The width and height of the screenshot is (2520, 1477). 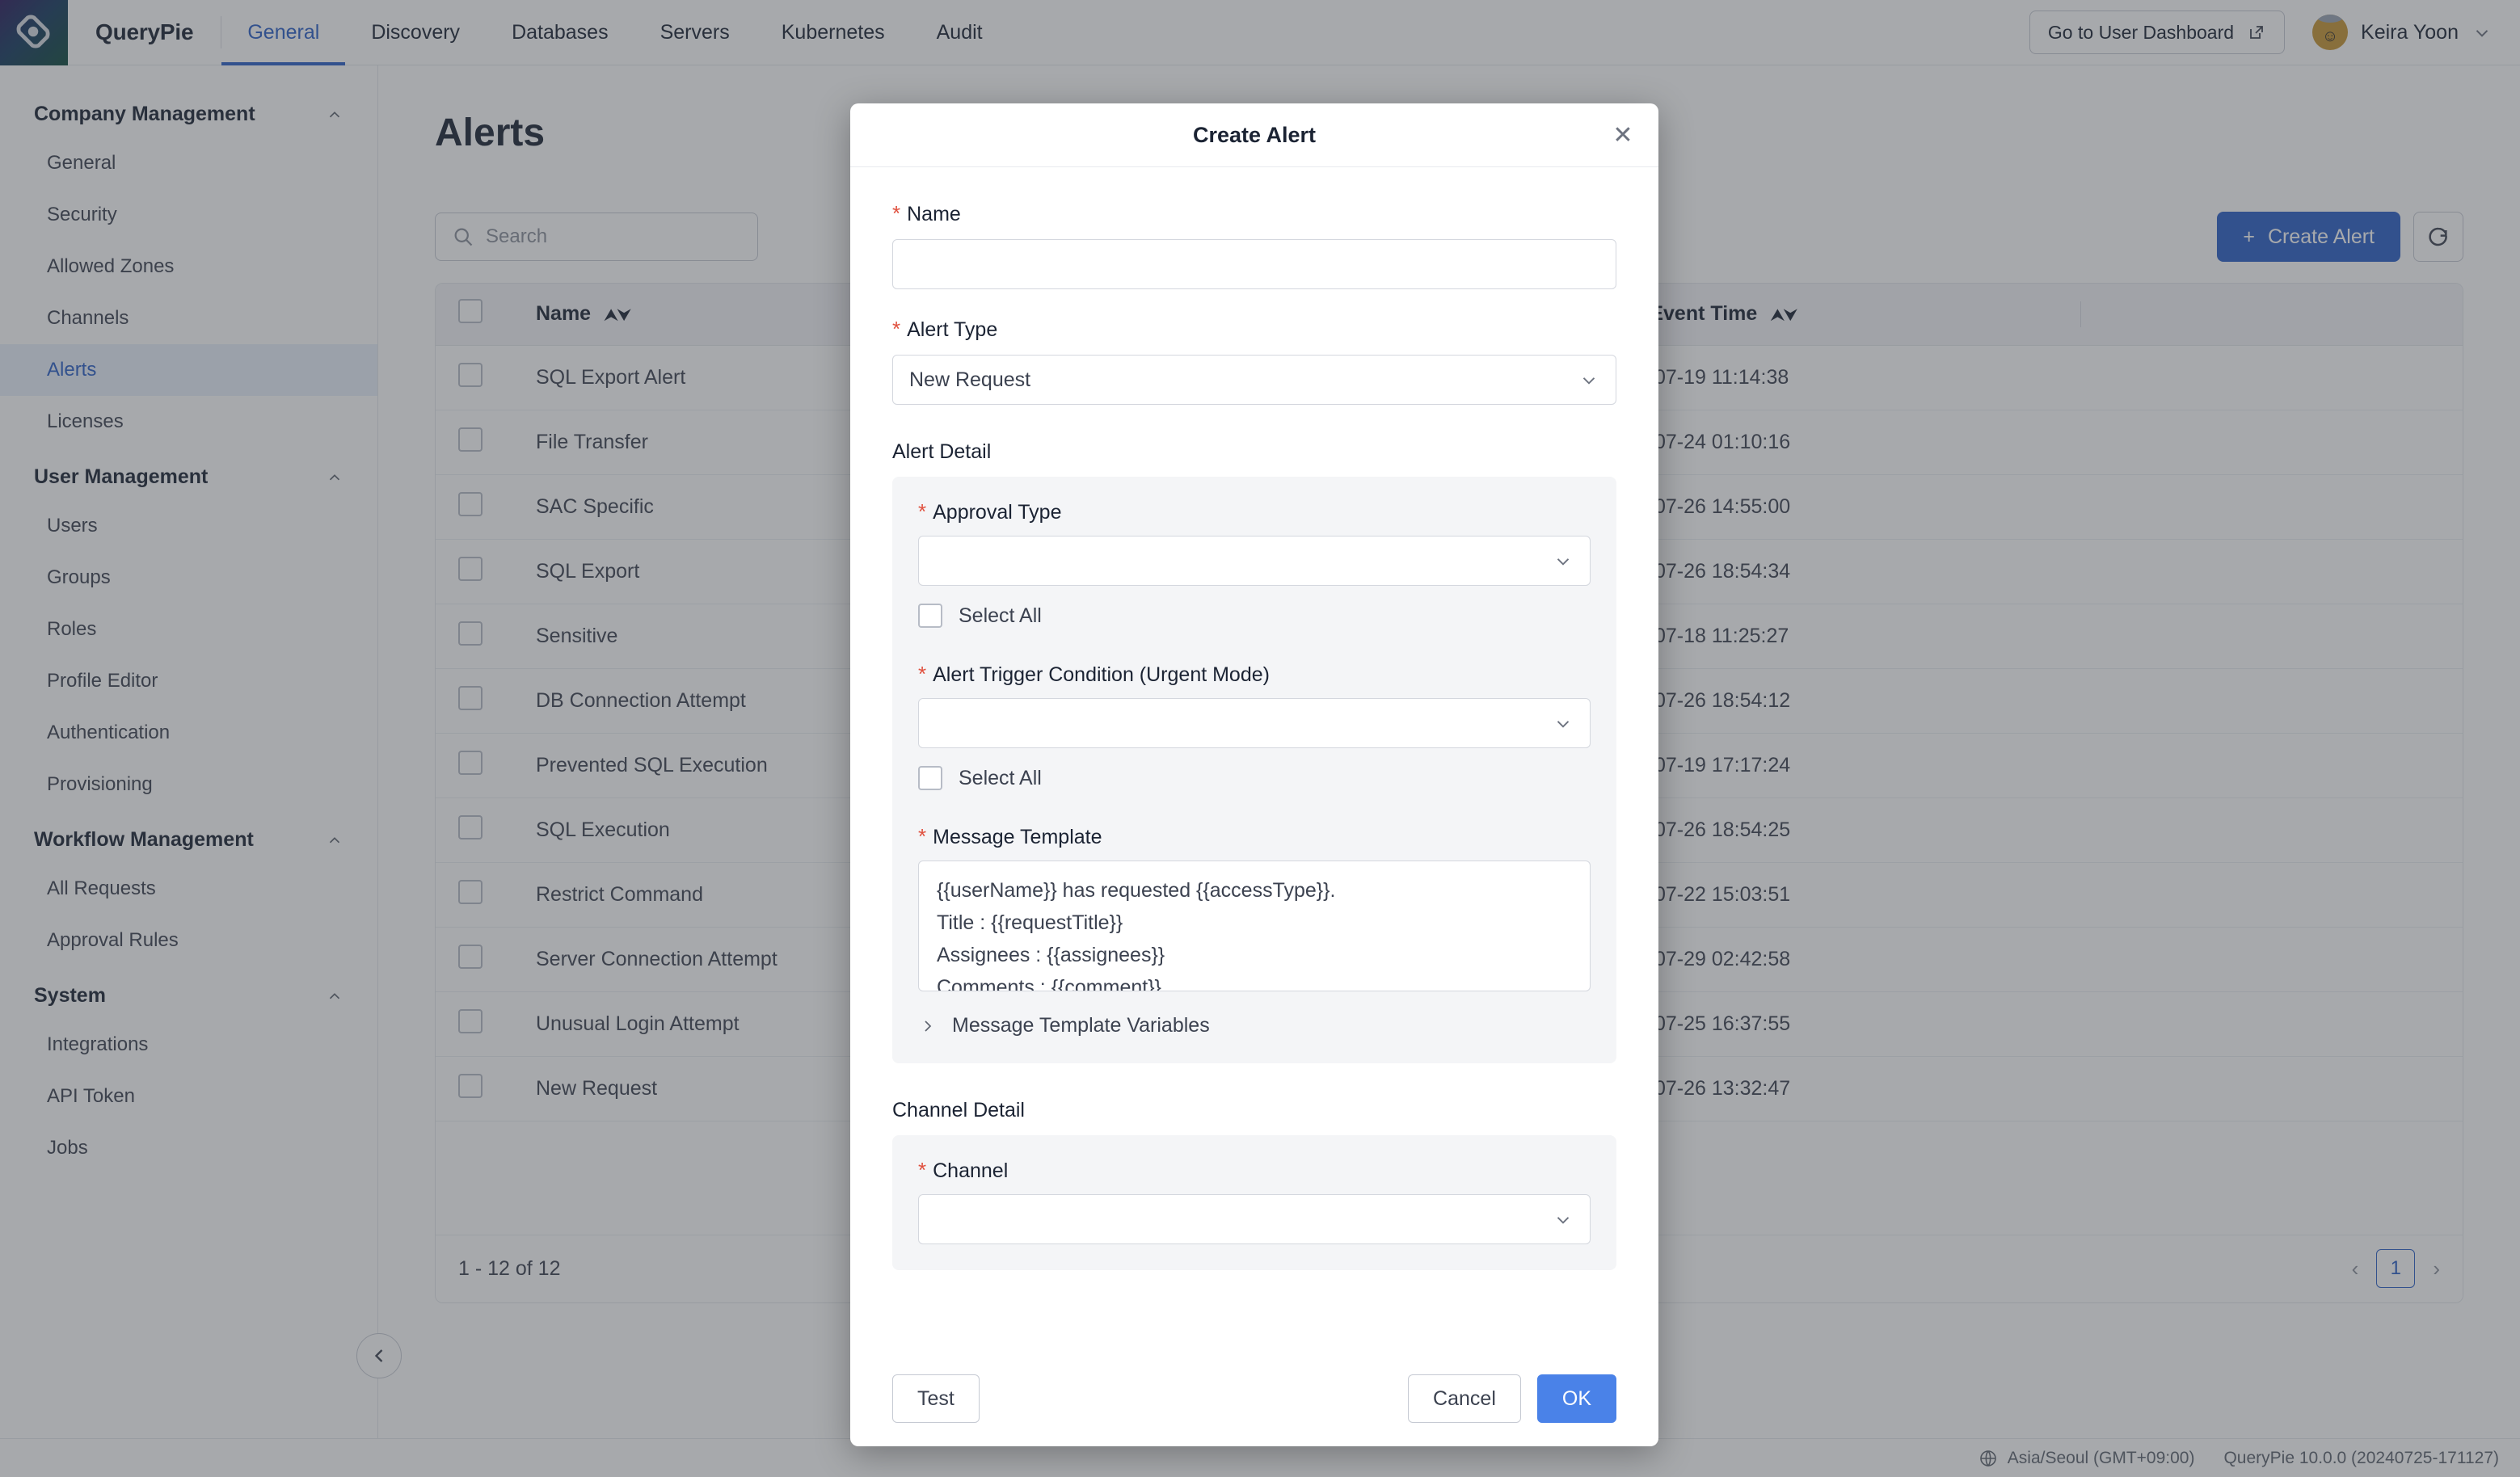 What do you see at coordinates (1254, 330) in the screenshot?
I see `alert-type-field-label: * Alert Type` at bounding box center [1254, 330].